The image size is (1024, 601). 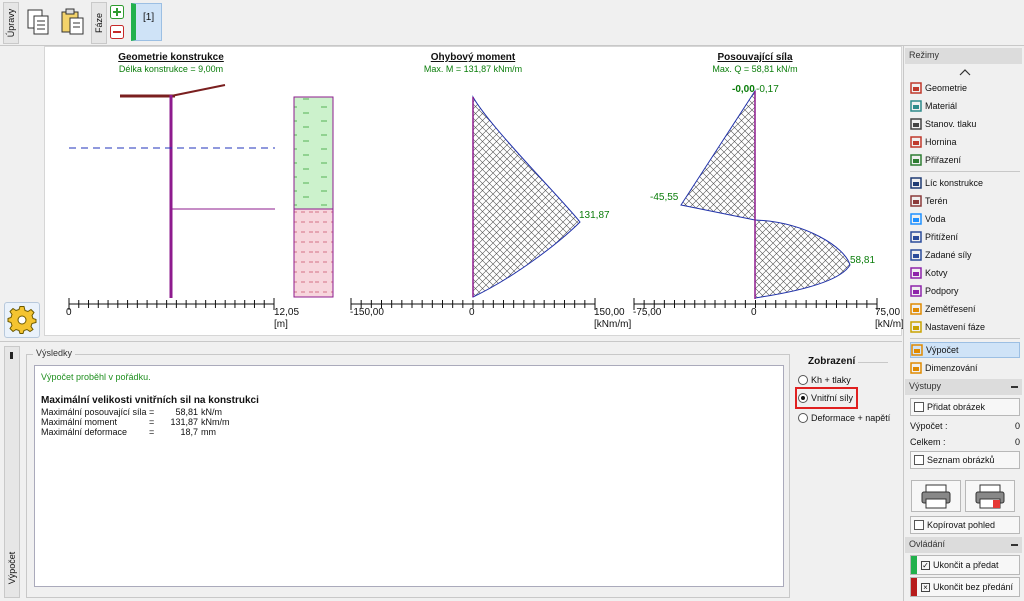 I want to click on calc-count-row: Výpočet :0, so click(x=965, y=426).